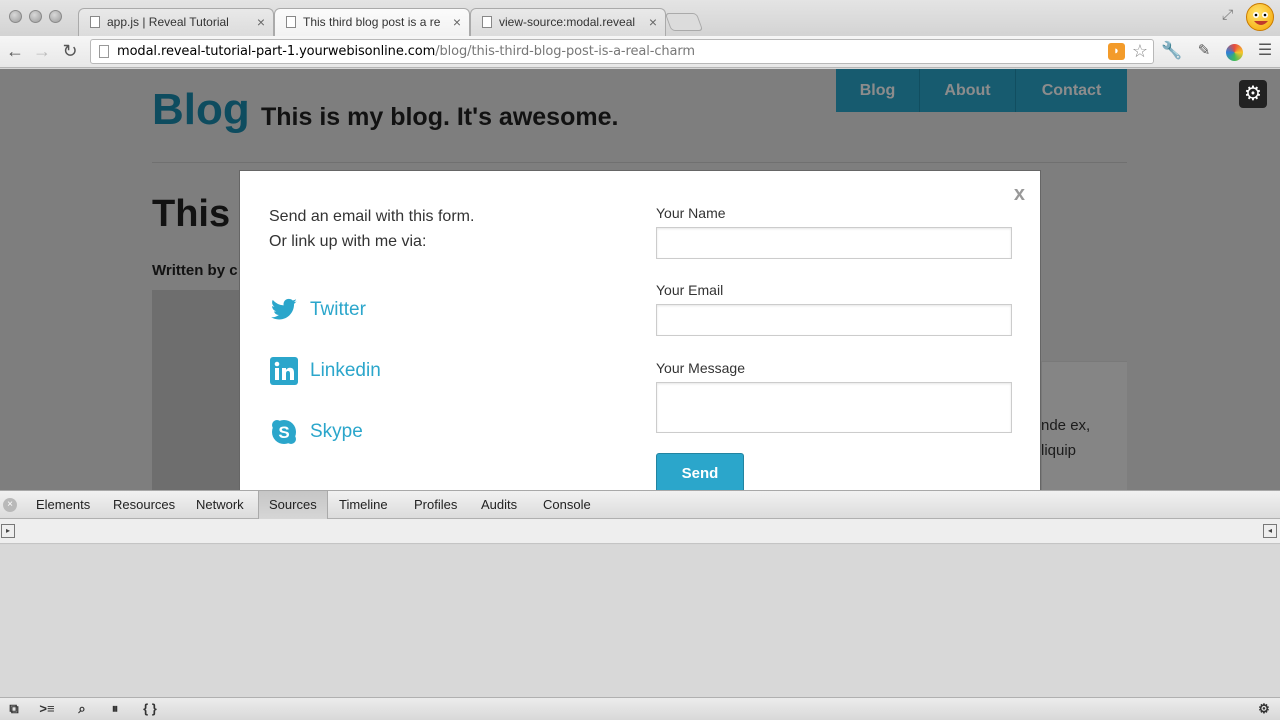 The height and width of the screenshot is (720, 1280). Describe the element at coordinates (42, 51) in the screenshot. I see `forward-arrow-icon: →` at that location.